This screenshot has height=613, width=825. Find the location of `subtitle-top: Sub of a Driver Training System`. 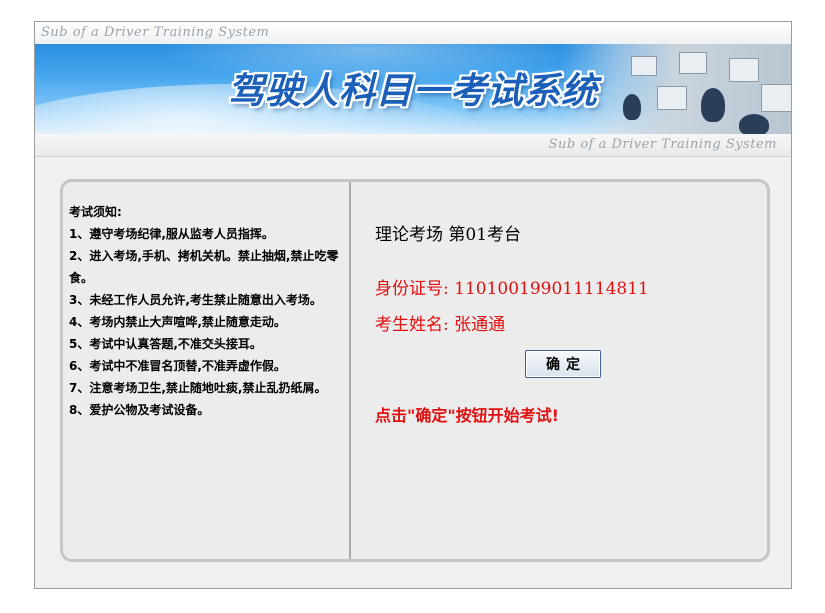

subtitle-top: Sub of a Driver Training System is located at coordinates (155, 32).